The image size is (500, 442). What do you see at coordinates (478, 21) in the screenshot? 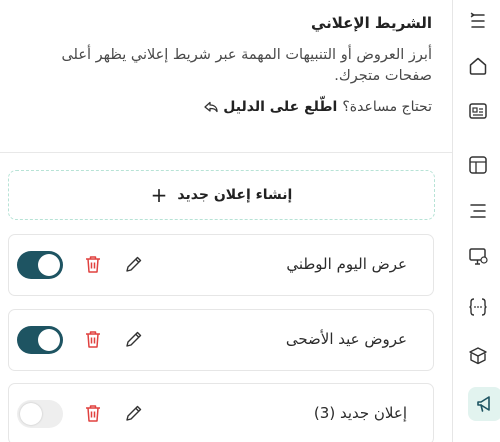
I see `list-icon` at bounding box center [478, 21].